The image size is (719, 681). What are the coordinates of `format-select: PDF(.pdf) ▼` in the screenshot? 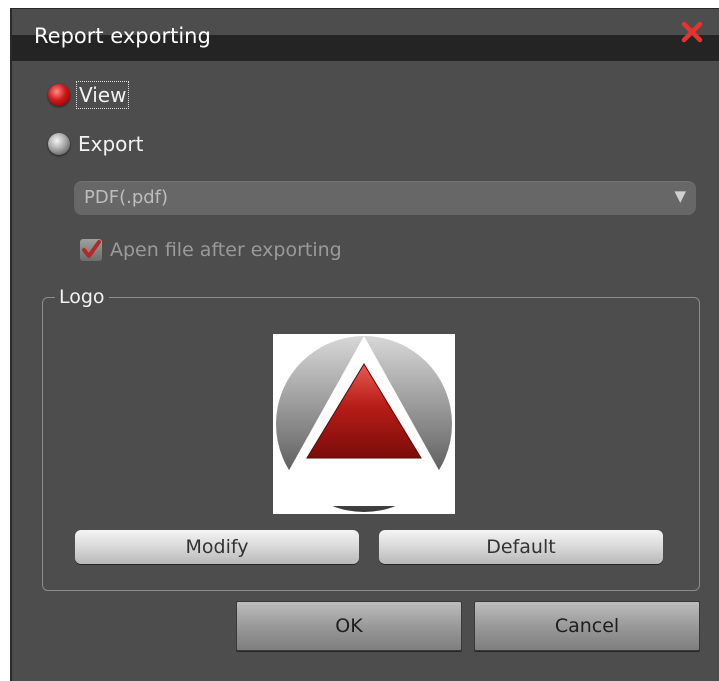 It's located at (385, 198).